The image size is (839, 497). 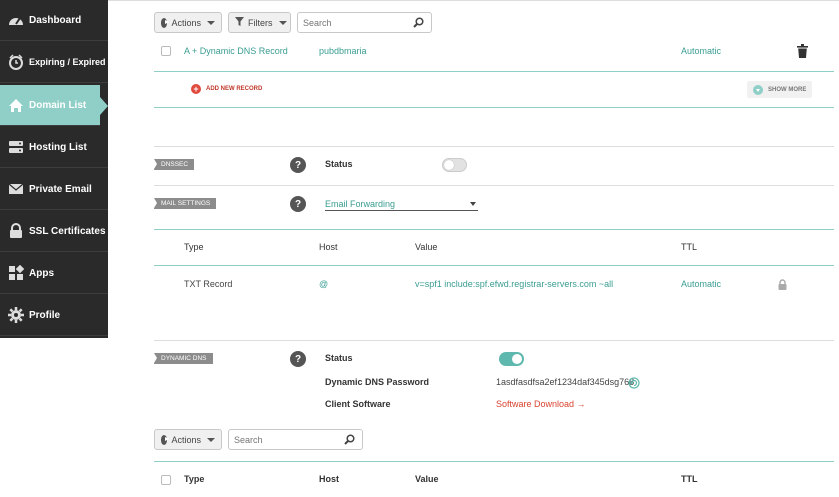 I want to click on ddns-password-label: Dynamic DNS Password, so click(x=377, y=382).